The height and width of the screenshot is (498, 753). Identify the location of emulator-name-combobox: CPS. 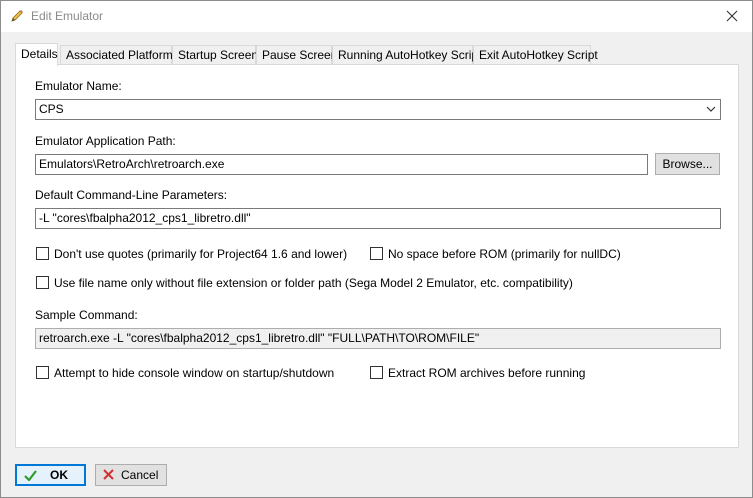
(378, 109).